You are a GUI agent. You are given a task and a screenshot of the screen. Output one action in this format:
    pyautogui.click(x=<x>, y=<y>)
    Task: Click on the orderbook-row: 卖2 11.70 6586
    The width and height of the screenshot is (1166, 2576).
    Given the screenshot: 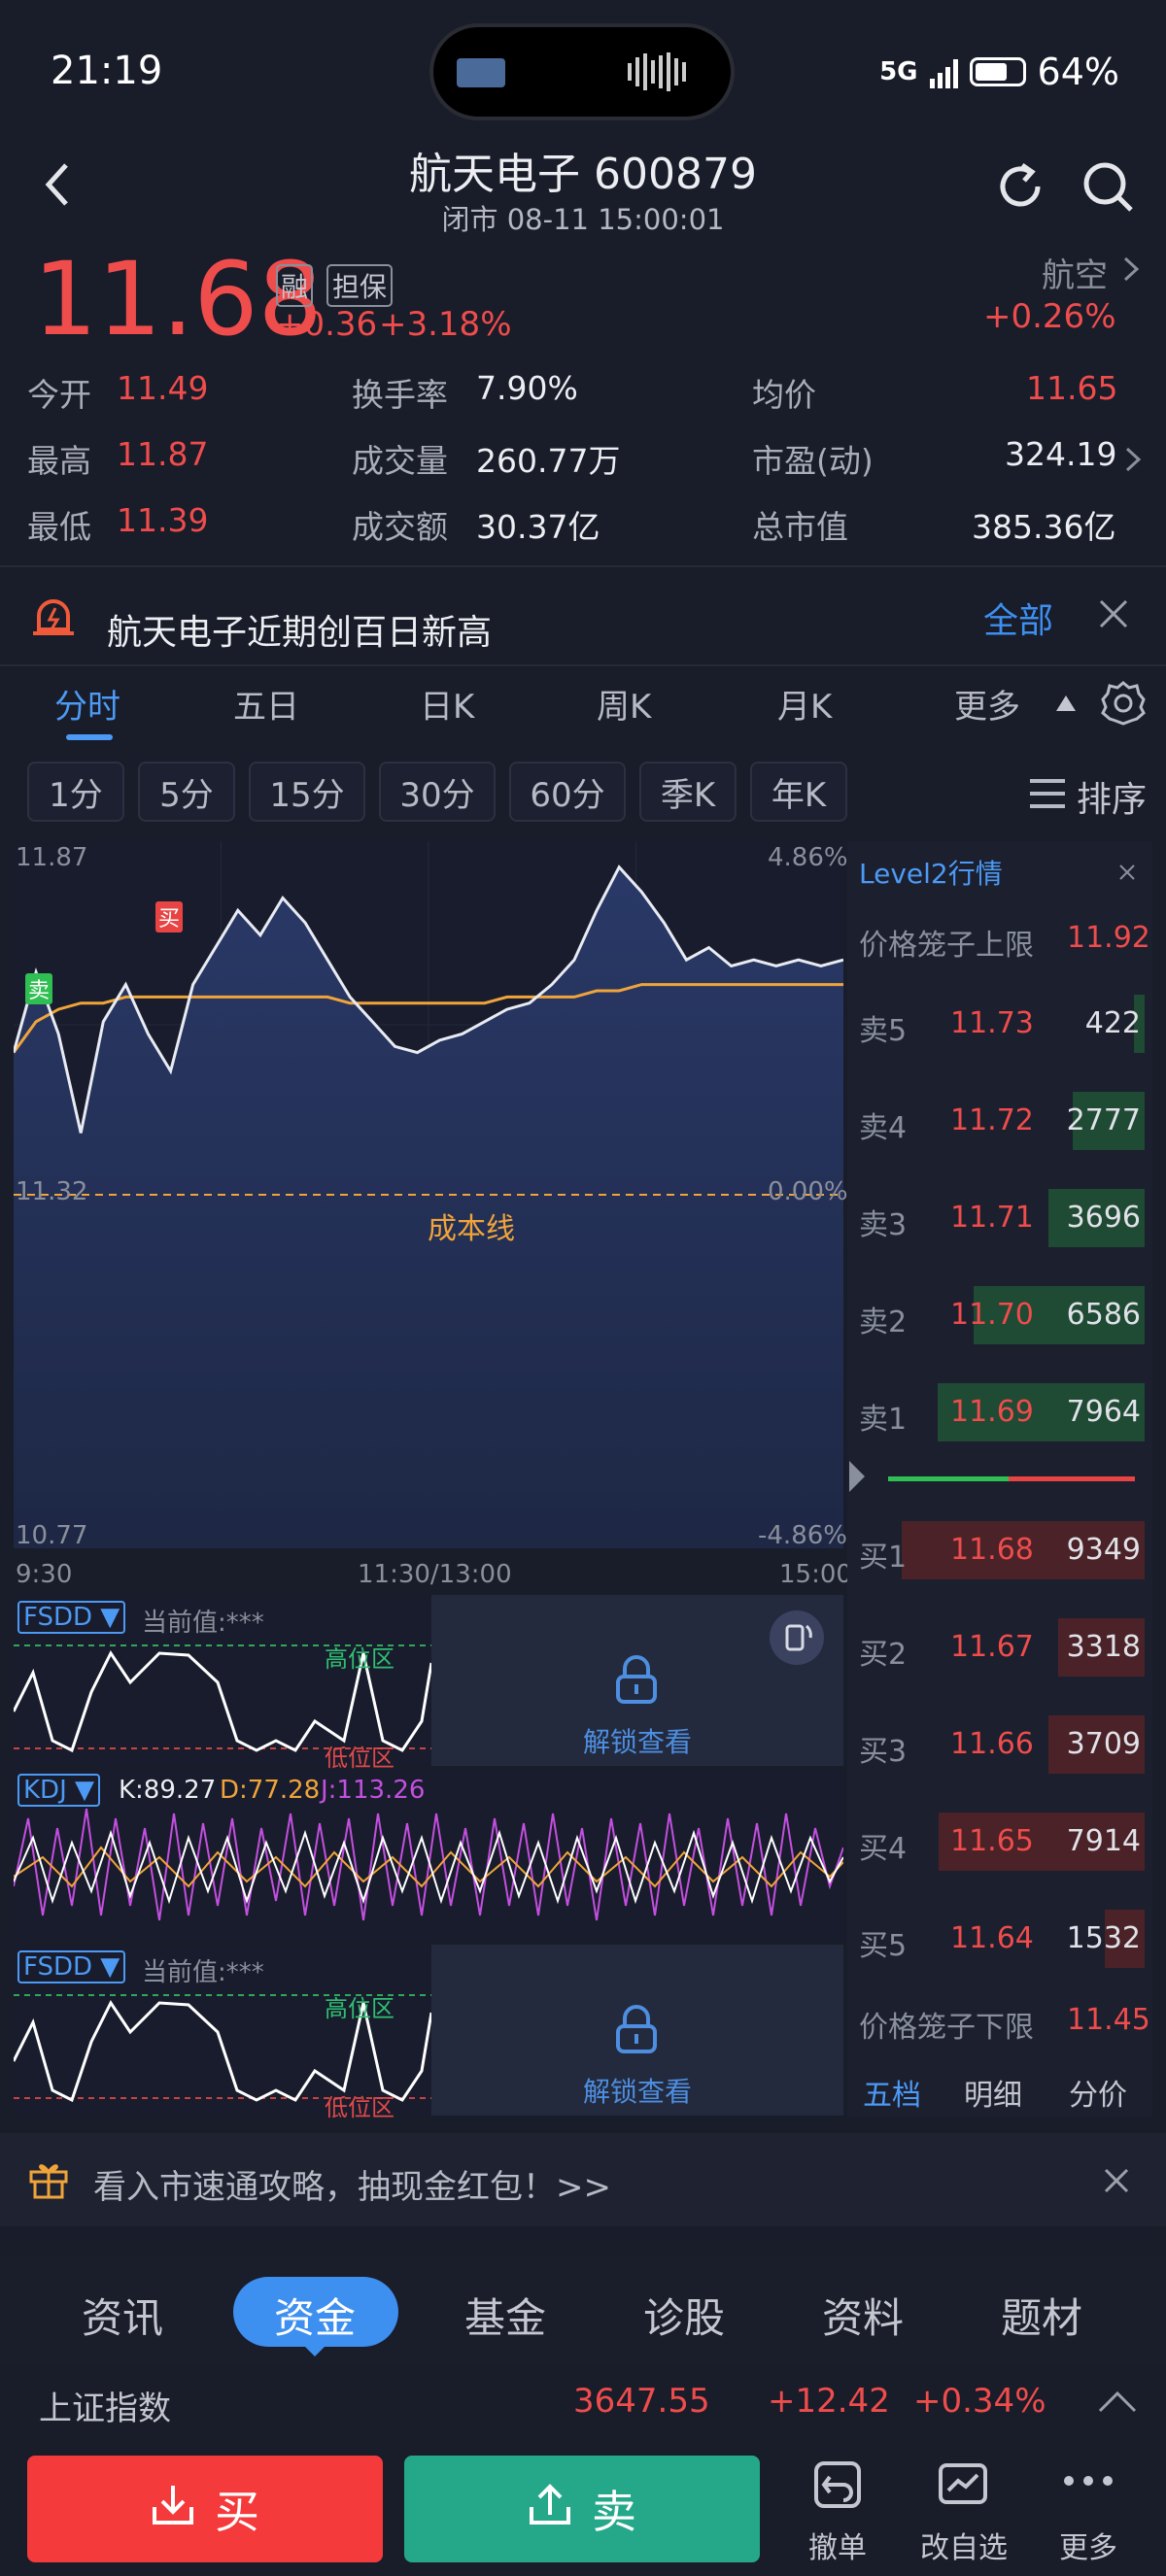 What is the action you would take?
    pyautogui.click(x=999, y=1315)
    